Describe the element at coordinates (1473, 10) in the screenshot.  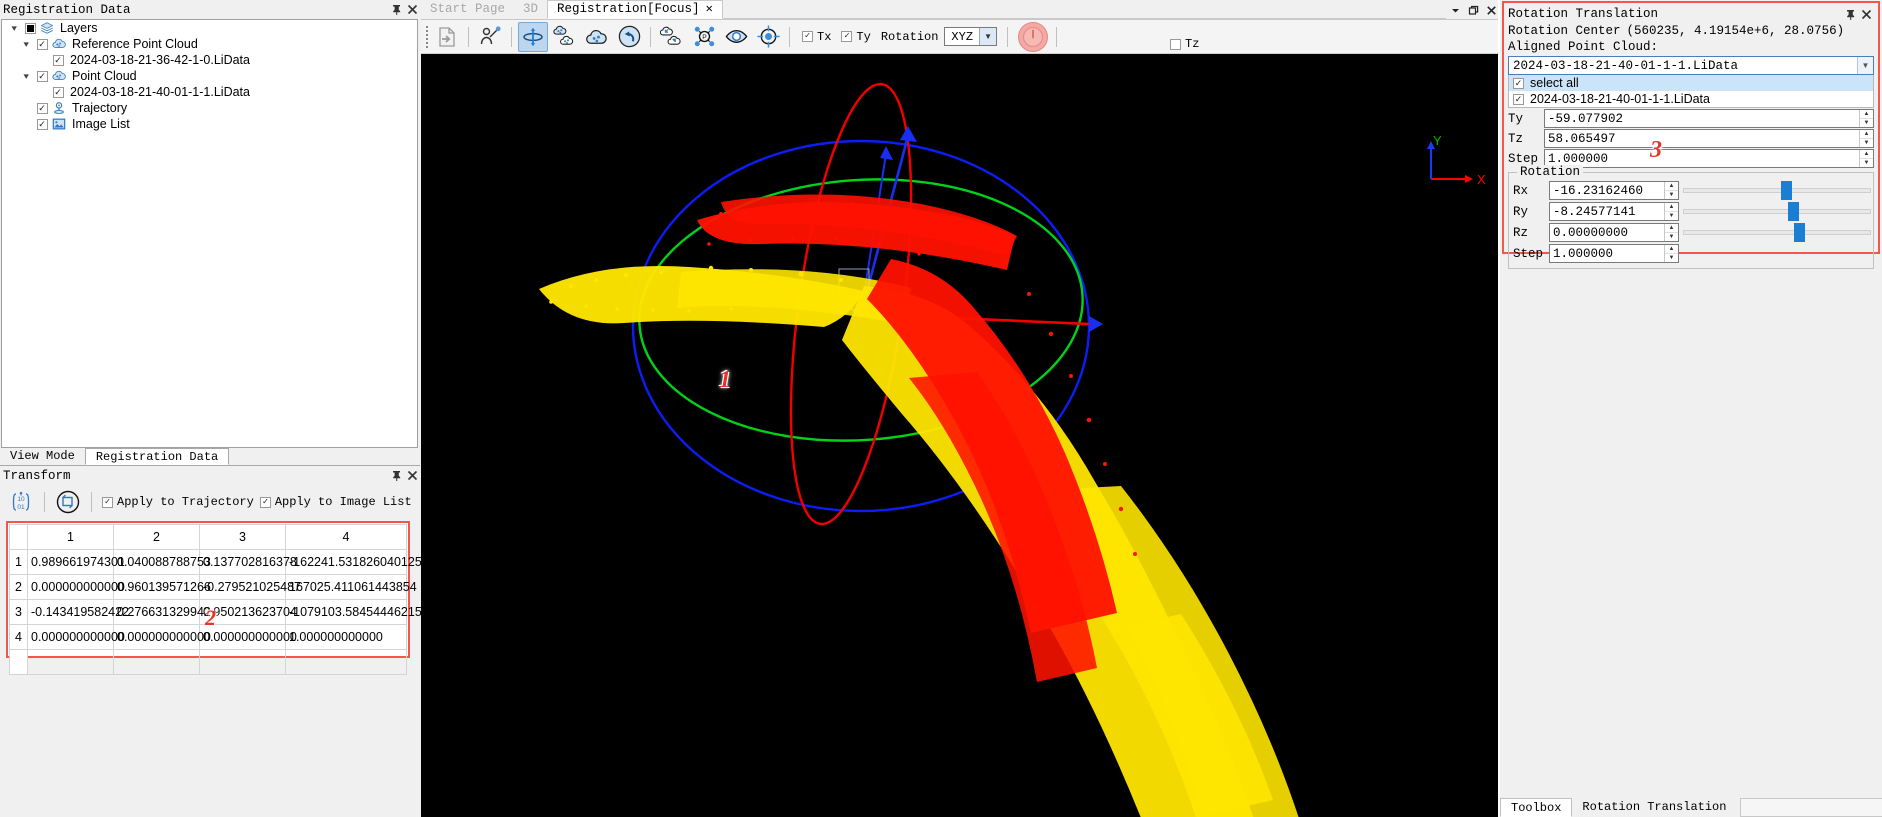
I see `restore-icon` at that location.